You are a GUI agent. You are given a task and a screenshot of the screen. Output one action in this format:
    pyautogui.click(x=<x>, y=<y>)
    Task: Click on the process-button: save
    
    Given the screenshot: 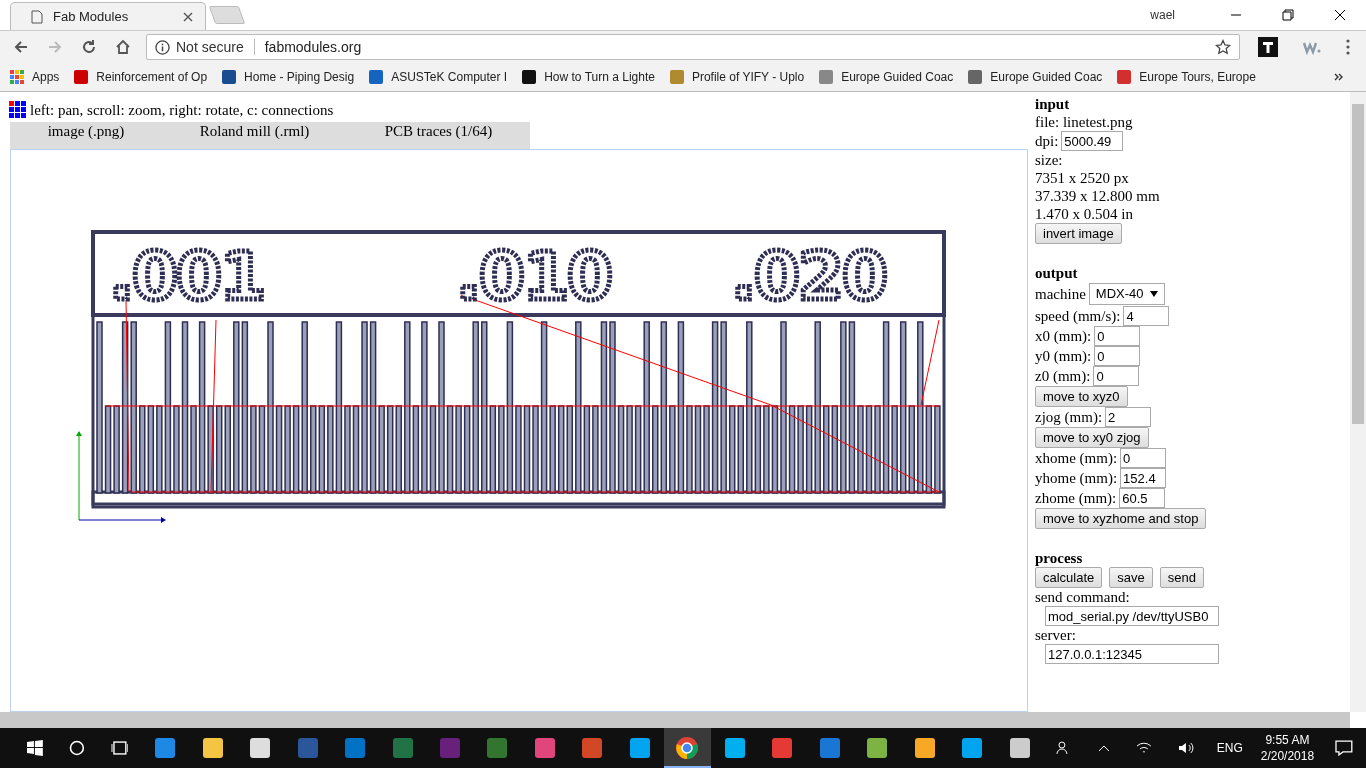 What is the action you would take?
    pyautogui.click(x=1131, y=577)
    